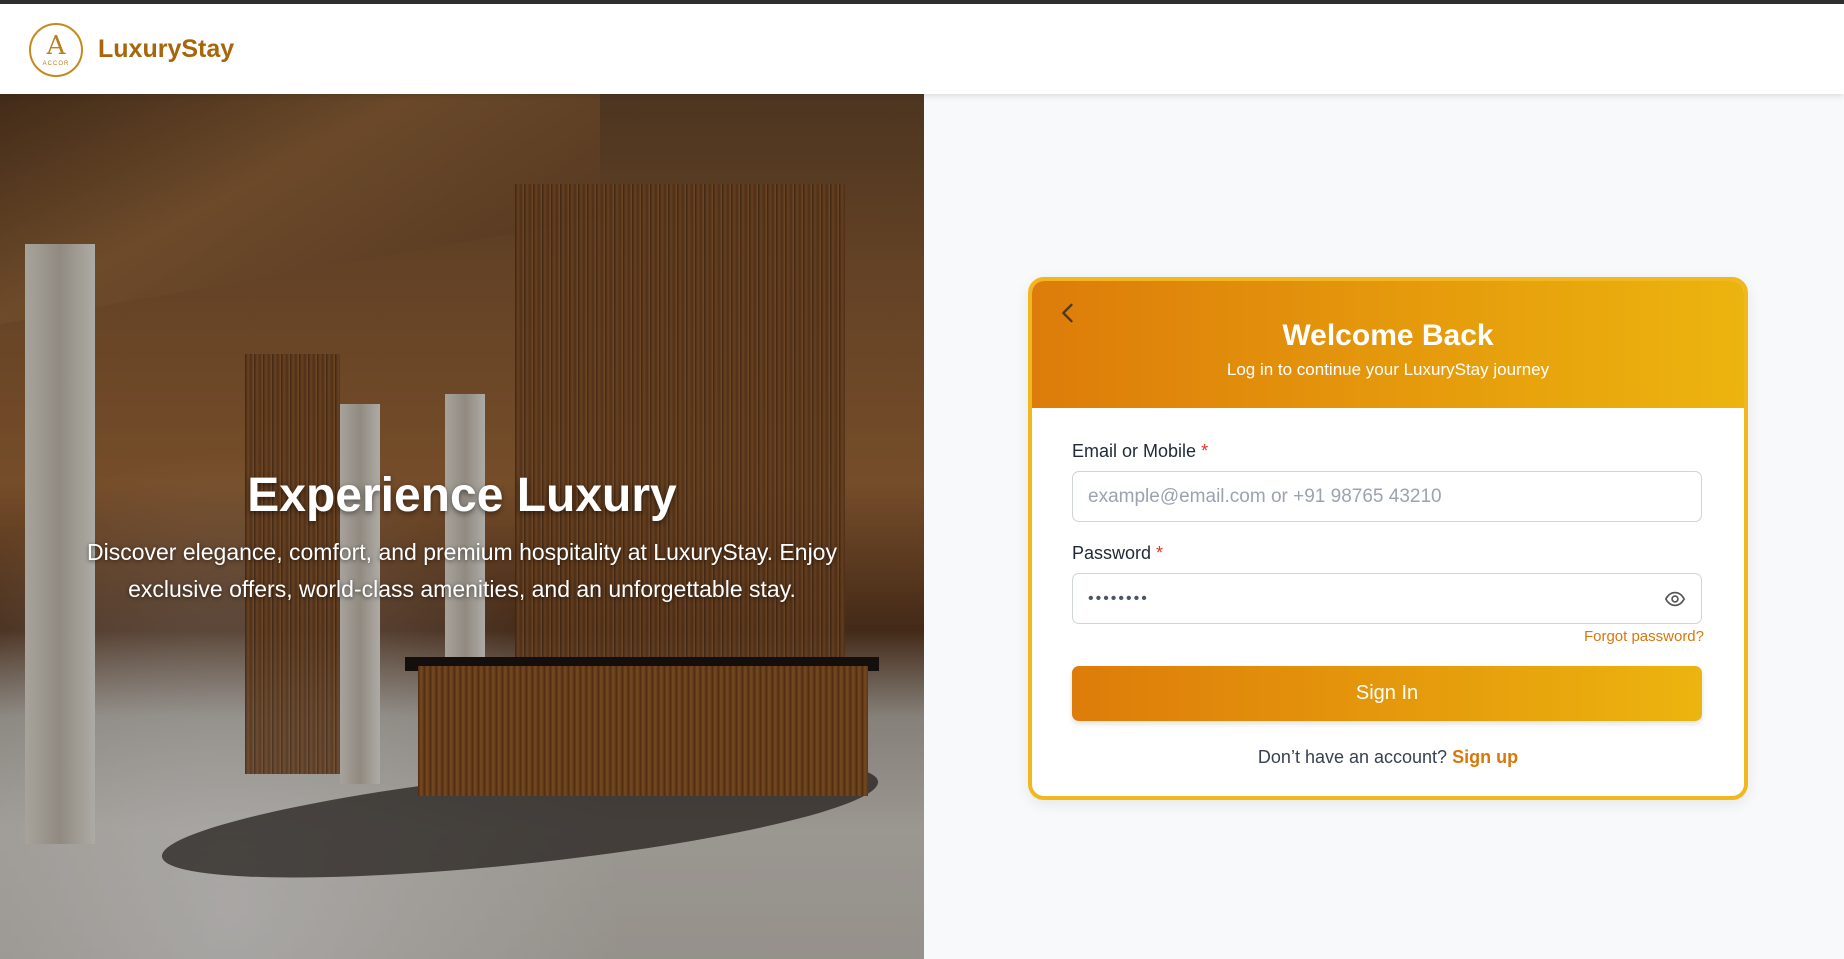  Describe the element at coordinates (1118, 598) in the screenshot. I see `password-value: ••••••••` at that location.